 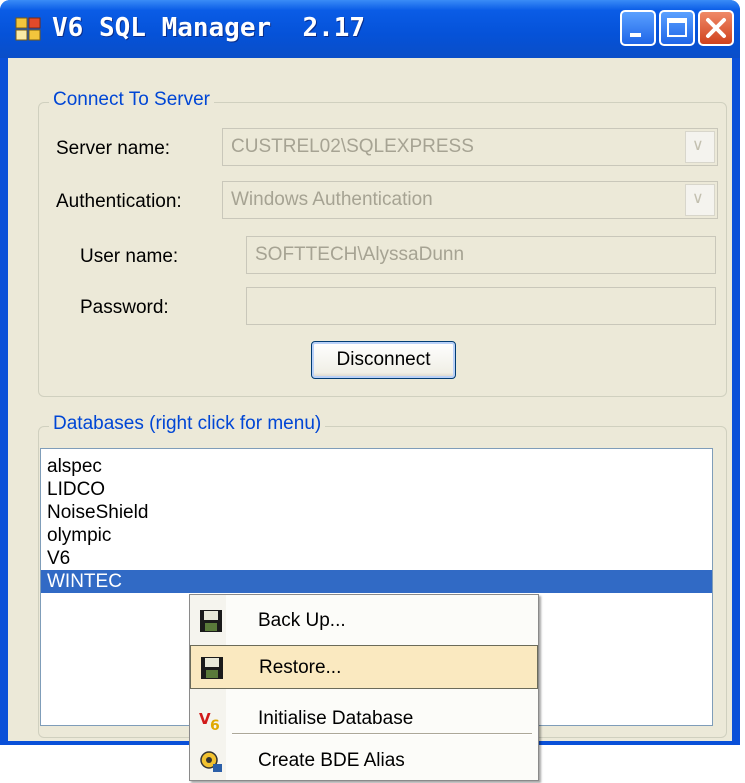 I want to click on close-button, so click(x=716, y=28).